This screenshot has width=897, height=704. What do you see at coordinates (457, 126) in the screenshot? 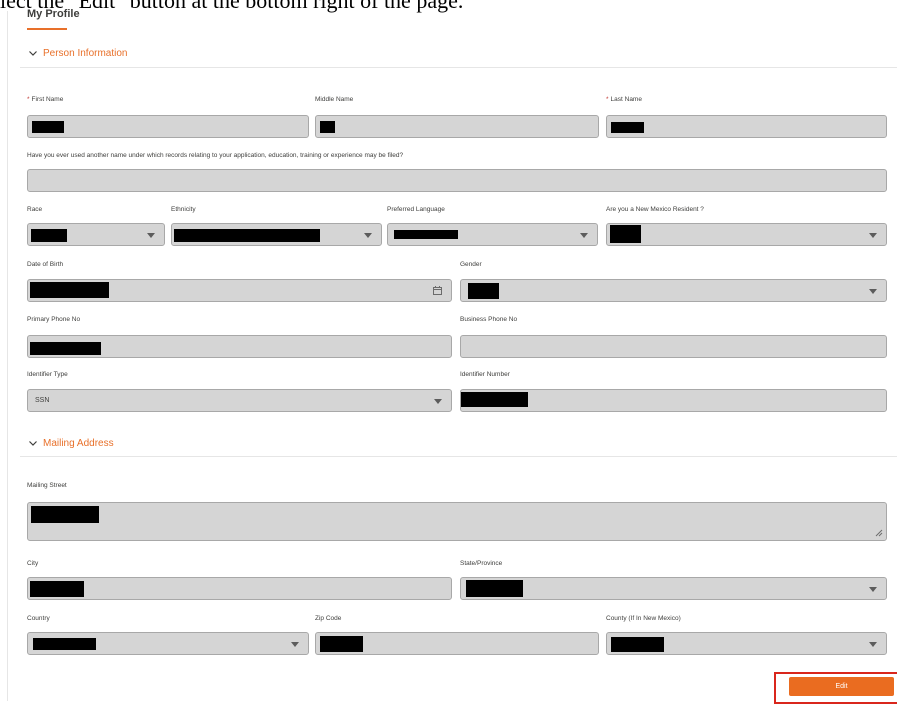
I see `middle-name-field` at bounding box center [457, 126].